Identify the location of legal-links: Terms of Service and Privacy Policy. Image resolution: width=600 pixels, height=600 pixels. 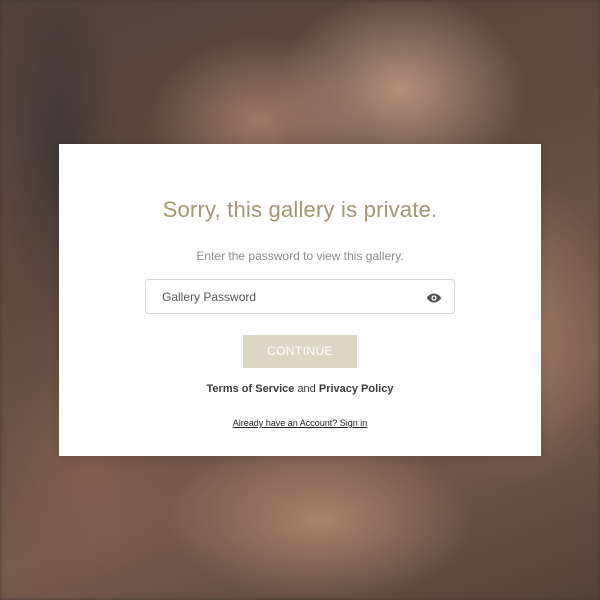
(300, 389).